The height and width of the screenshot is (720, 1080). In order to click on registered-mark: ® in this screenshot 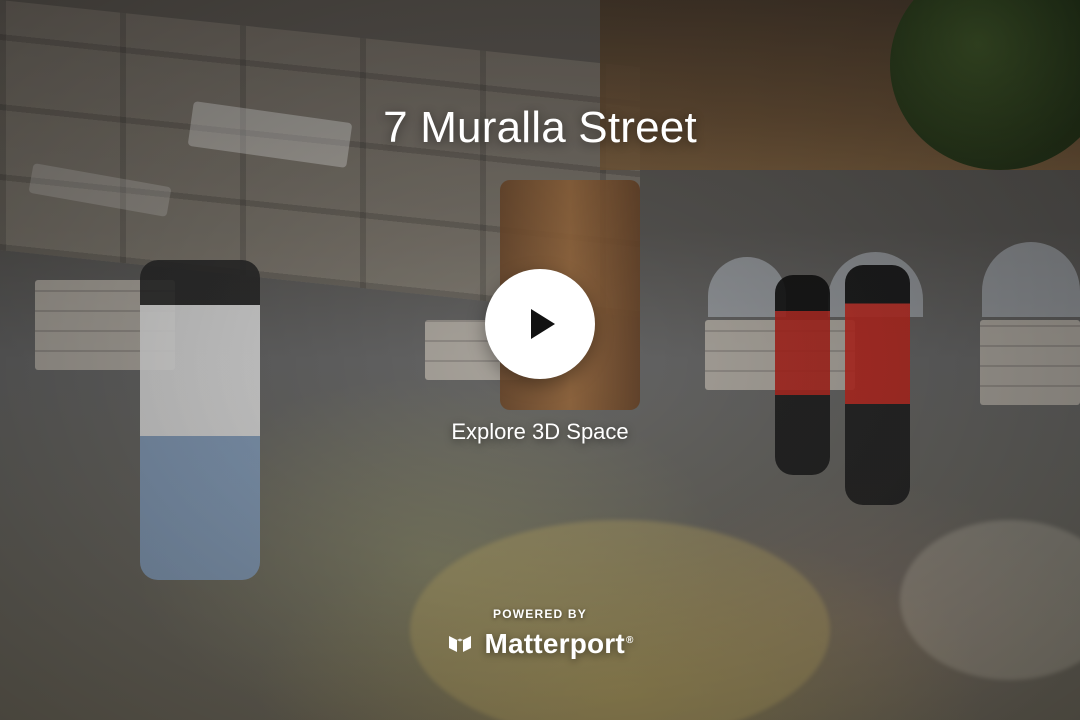, I will do `click(629, 640)`.